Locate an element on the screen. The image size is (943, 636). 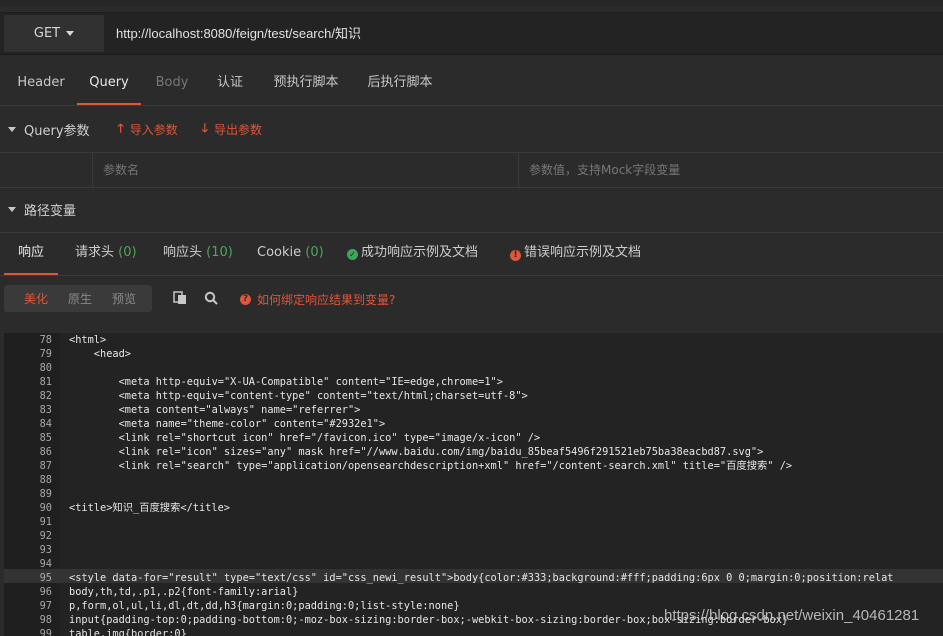
code-line: 80 is located at coordinates (473, 368).